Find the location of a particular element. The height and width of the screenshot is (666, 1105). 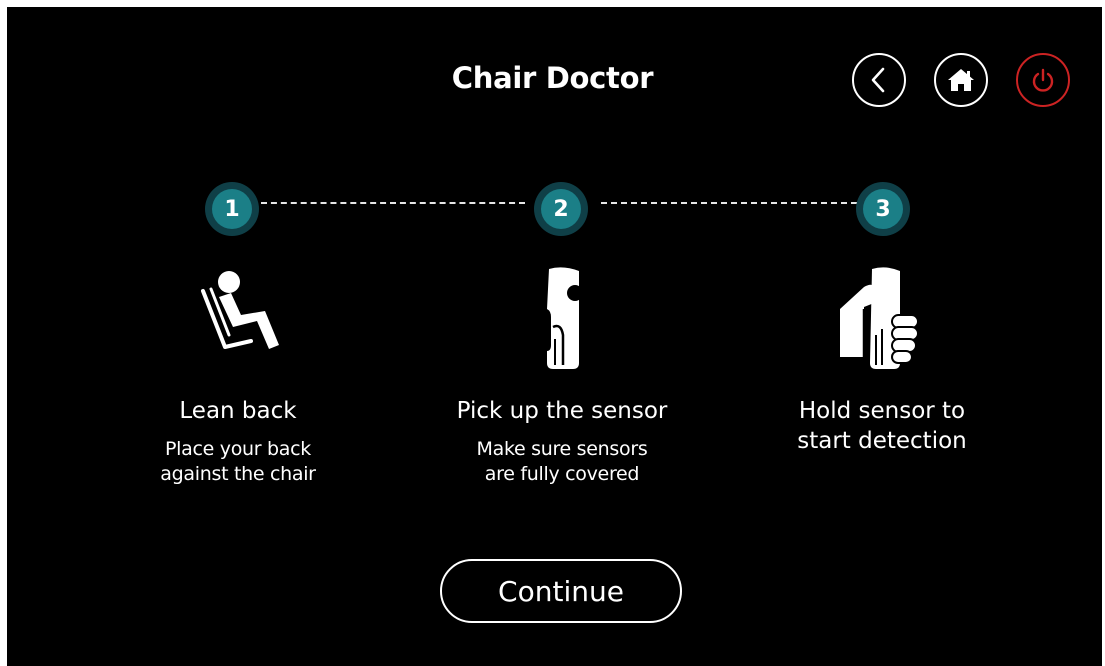

sensor-handle-icon is located at coordinates (565, 318).